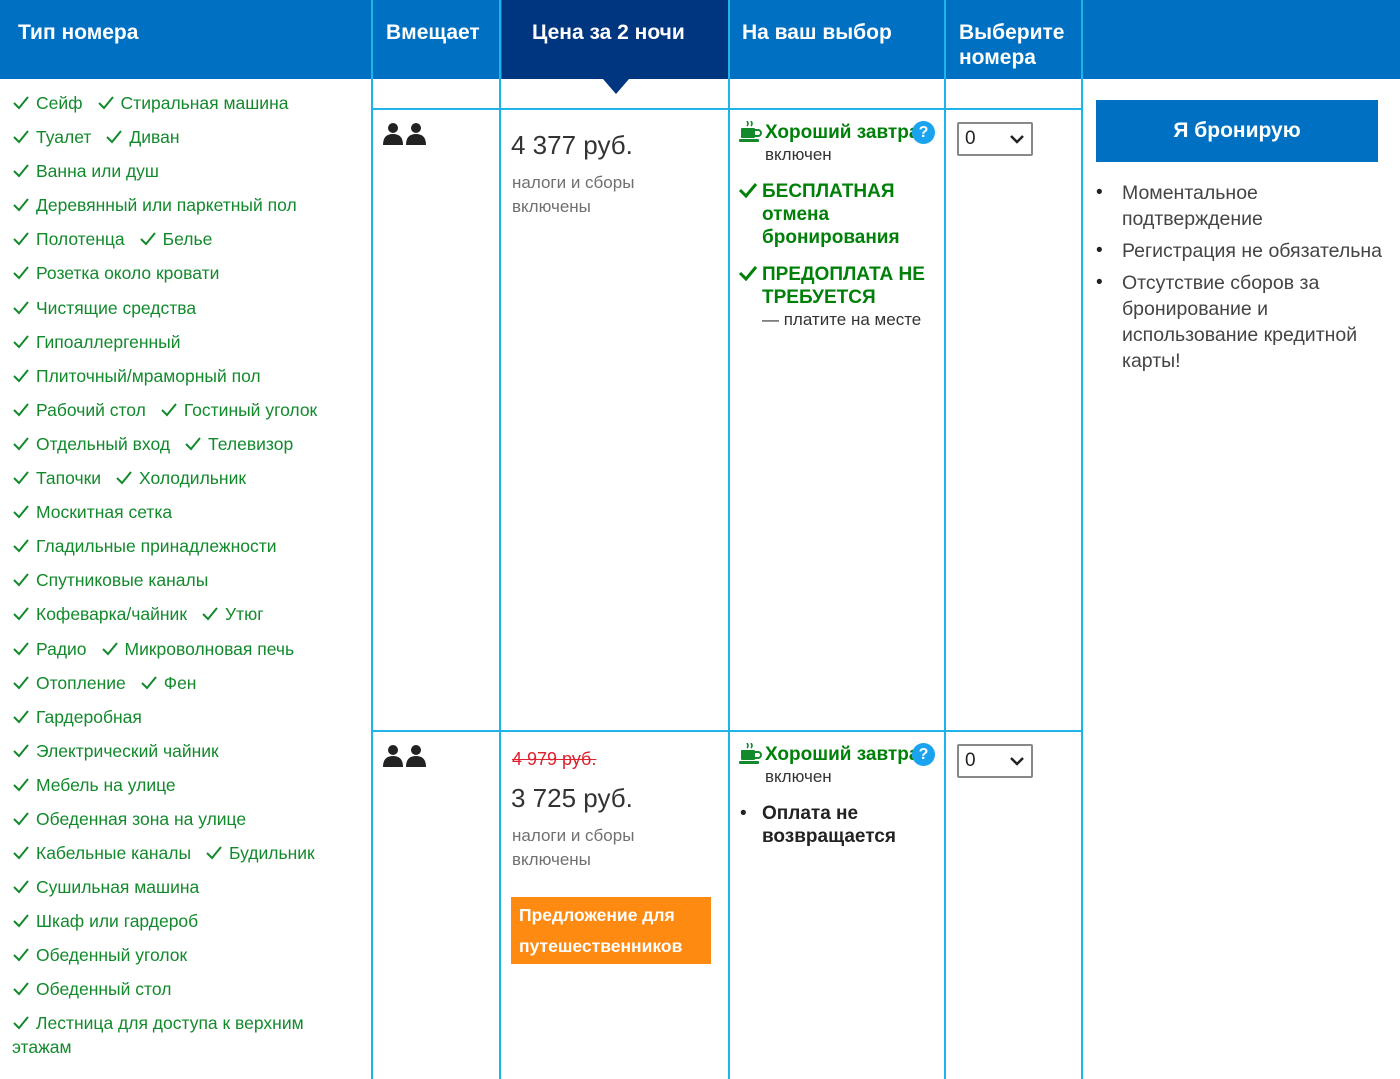 This screenshot has height=1079, width=1400. Describe the element at coordinates (187, 344) in the screenshot. I see `facility-row: Гипоаллергенный` at that location.